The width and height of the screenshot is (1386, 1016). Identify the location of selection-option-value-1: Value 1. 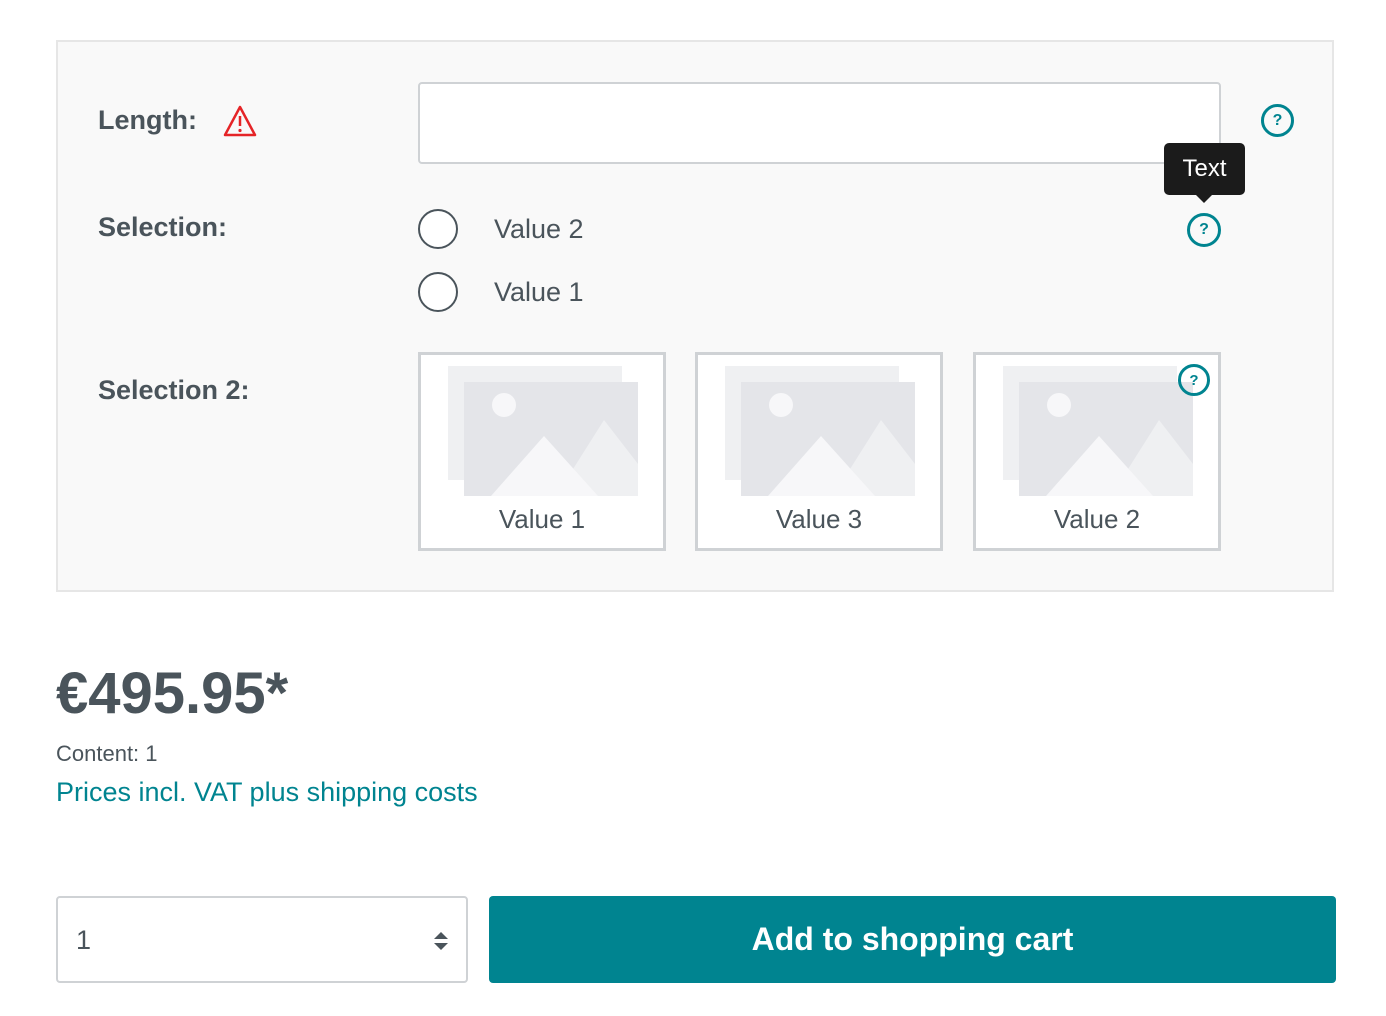
(501, 292).